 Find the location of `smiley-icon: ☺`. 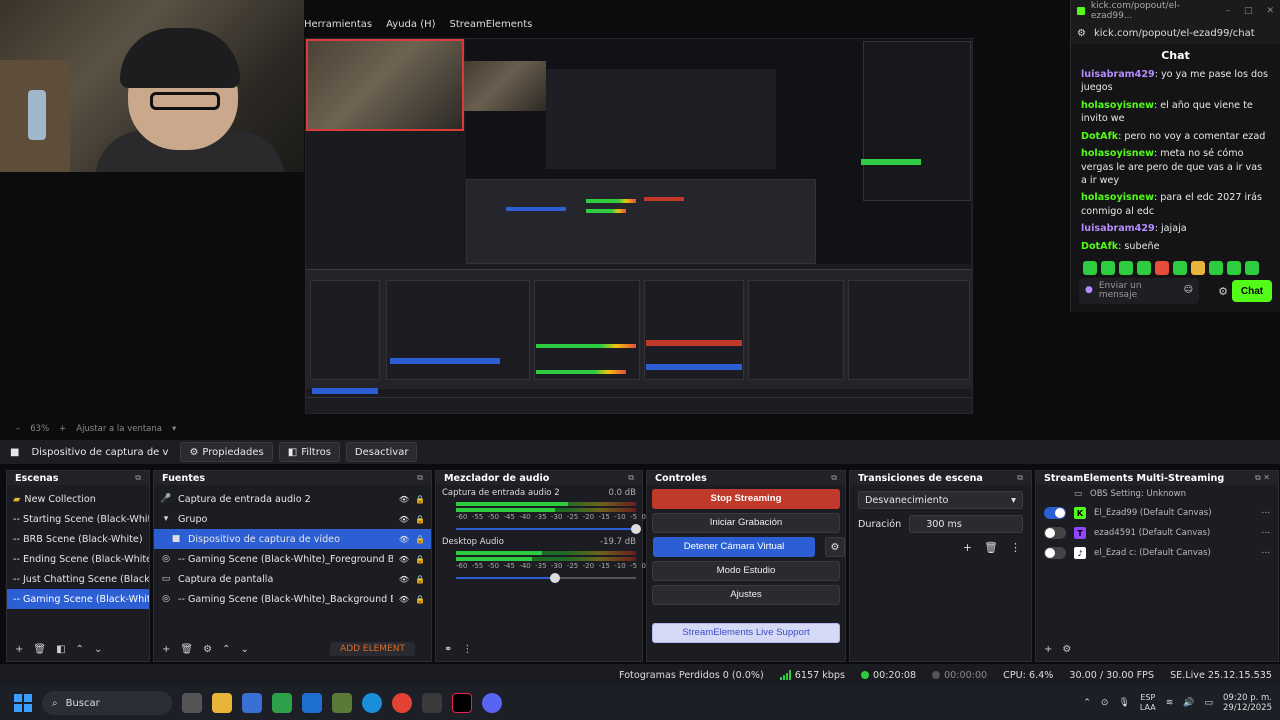

smiley-icon: ☺ is located at coordinates (1188, 290).